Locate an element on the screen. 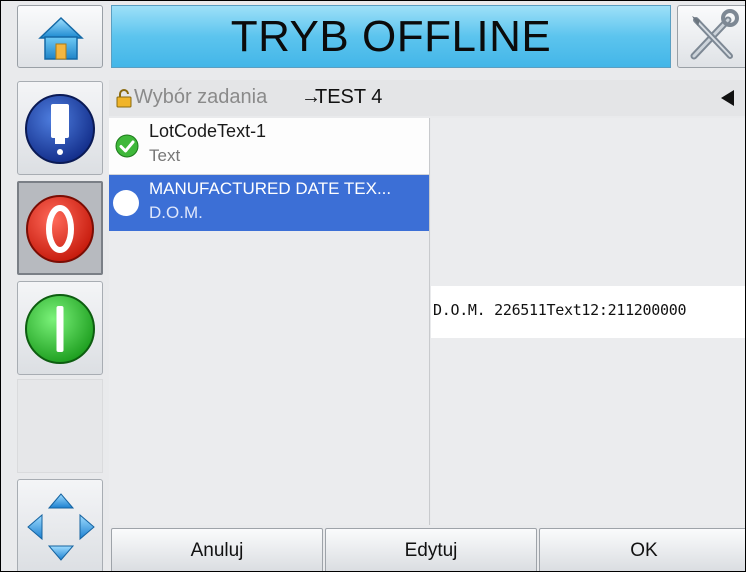 Image resolution: width=746 pixels, height=572 pixels. tools-button is located at coordinates (711, 36).